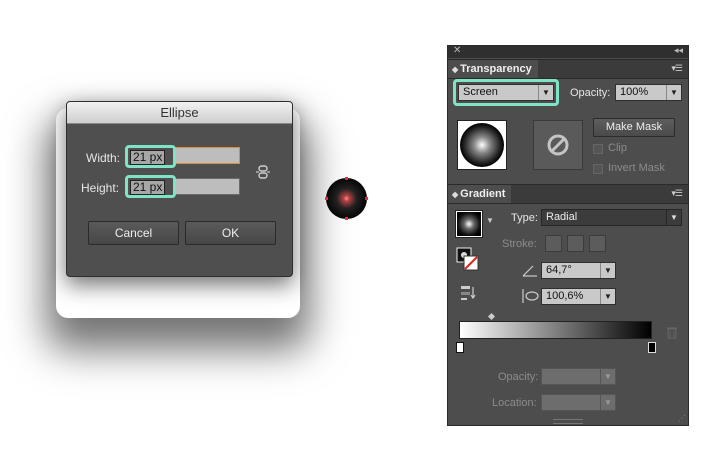 The height and width of the screenshot is (475, 727). I want to click on blend-mode-highlight, so click(506, 92).